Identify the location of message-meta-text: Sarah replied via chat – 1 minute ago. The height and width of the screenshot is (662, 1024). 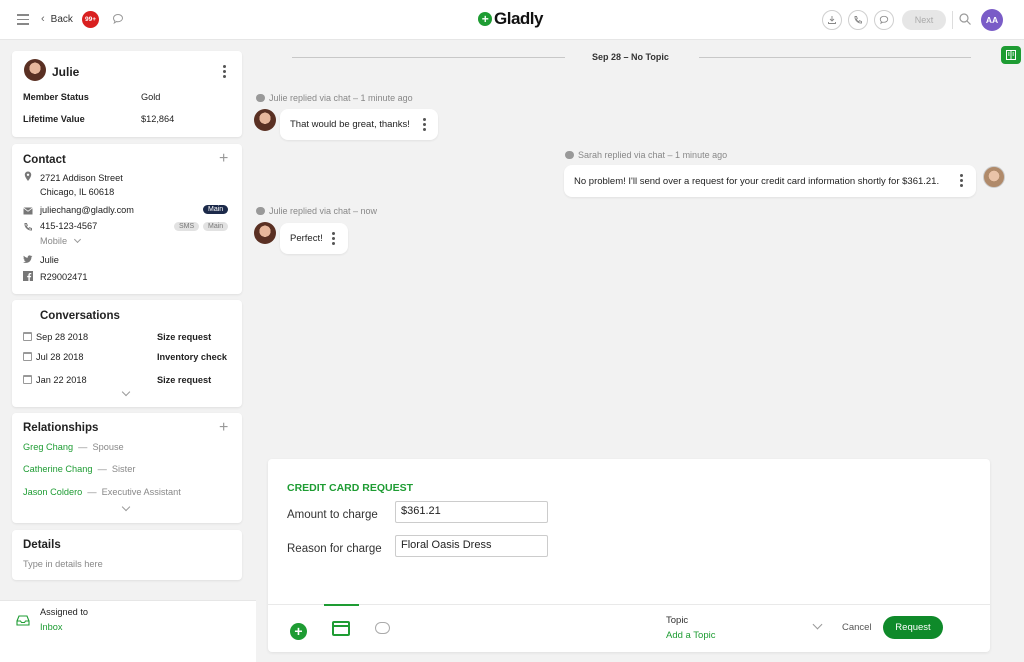
(653, 155).